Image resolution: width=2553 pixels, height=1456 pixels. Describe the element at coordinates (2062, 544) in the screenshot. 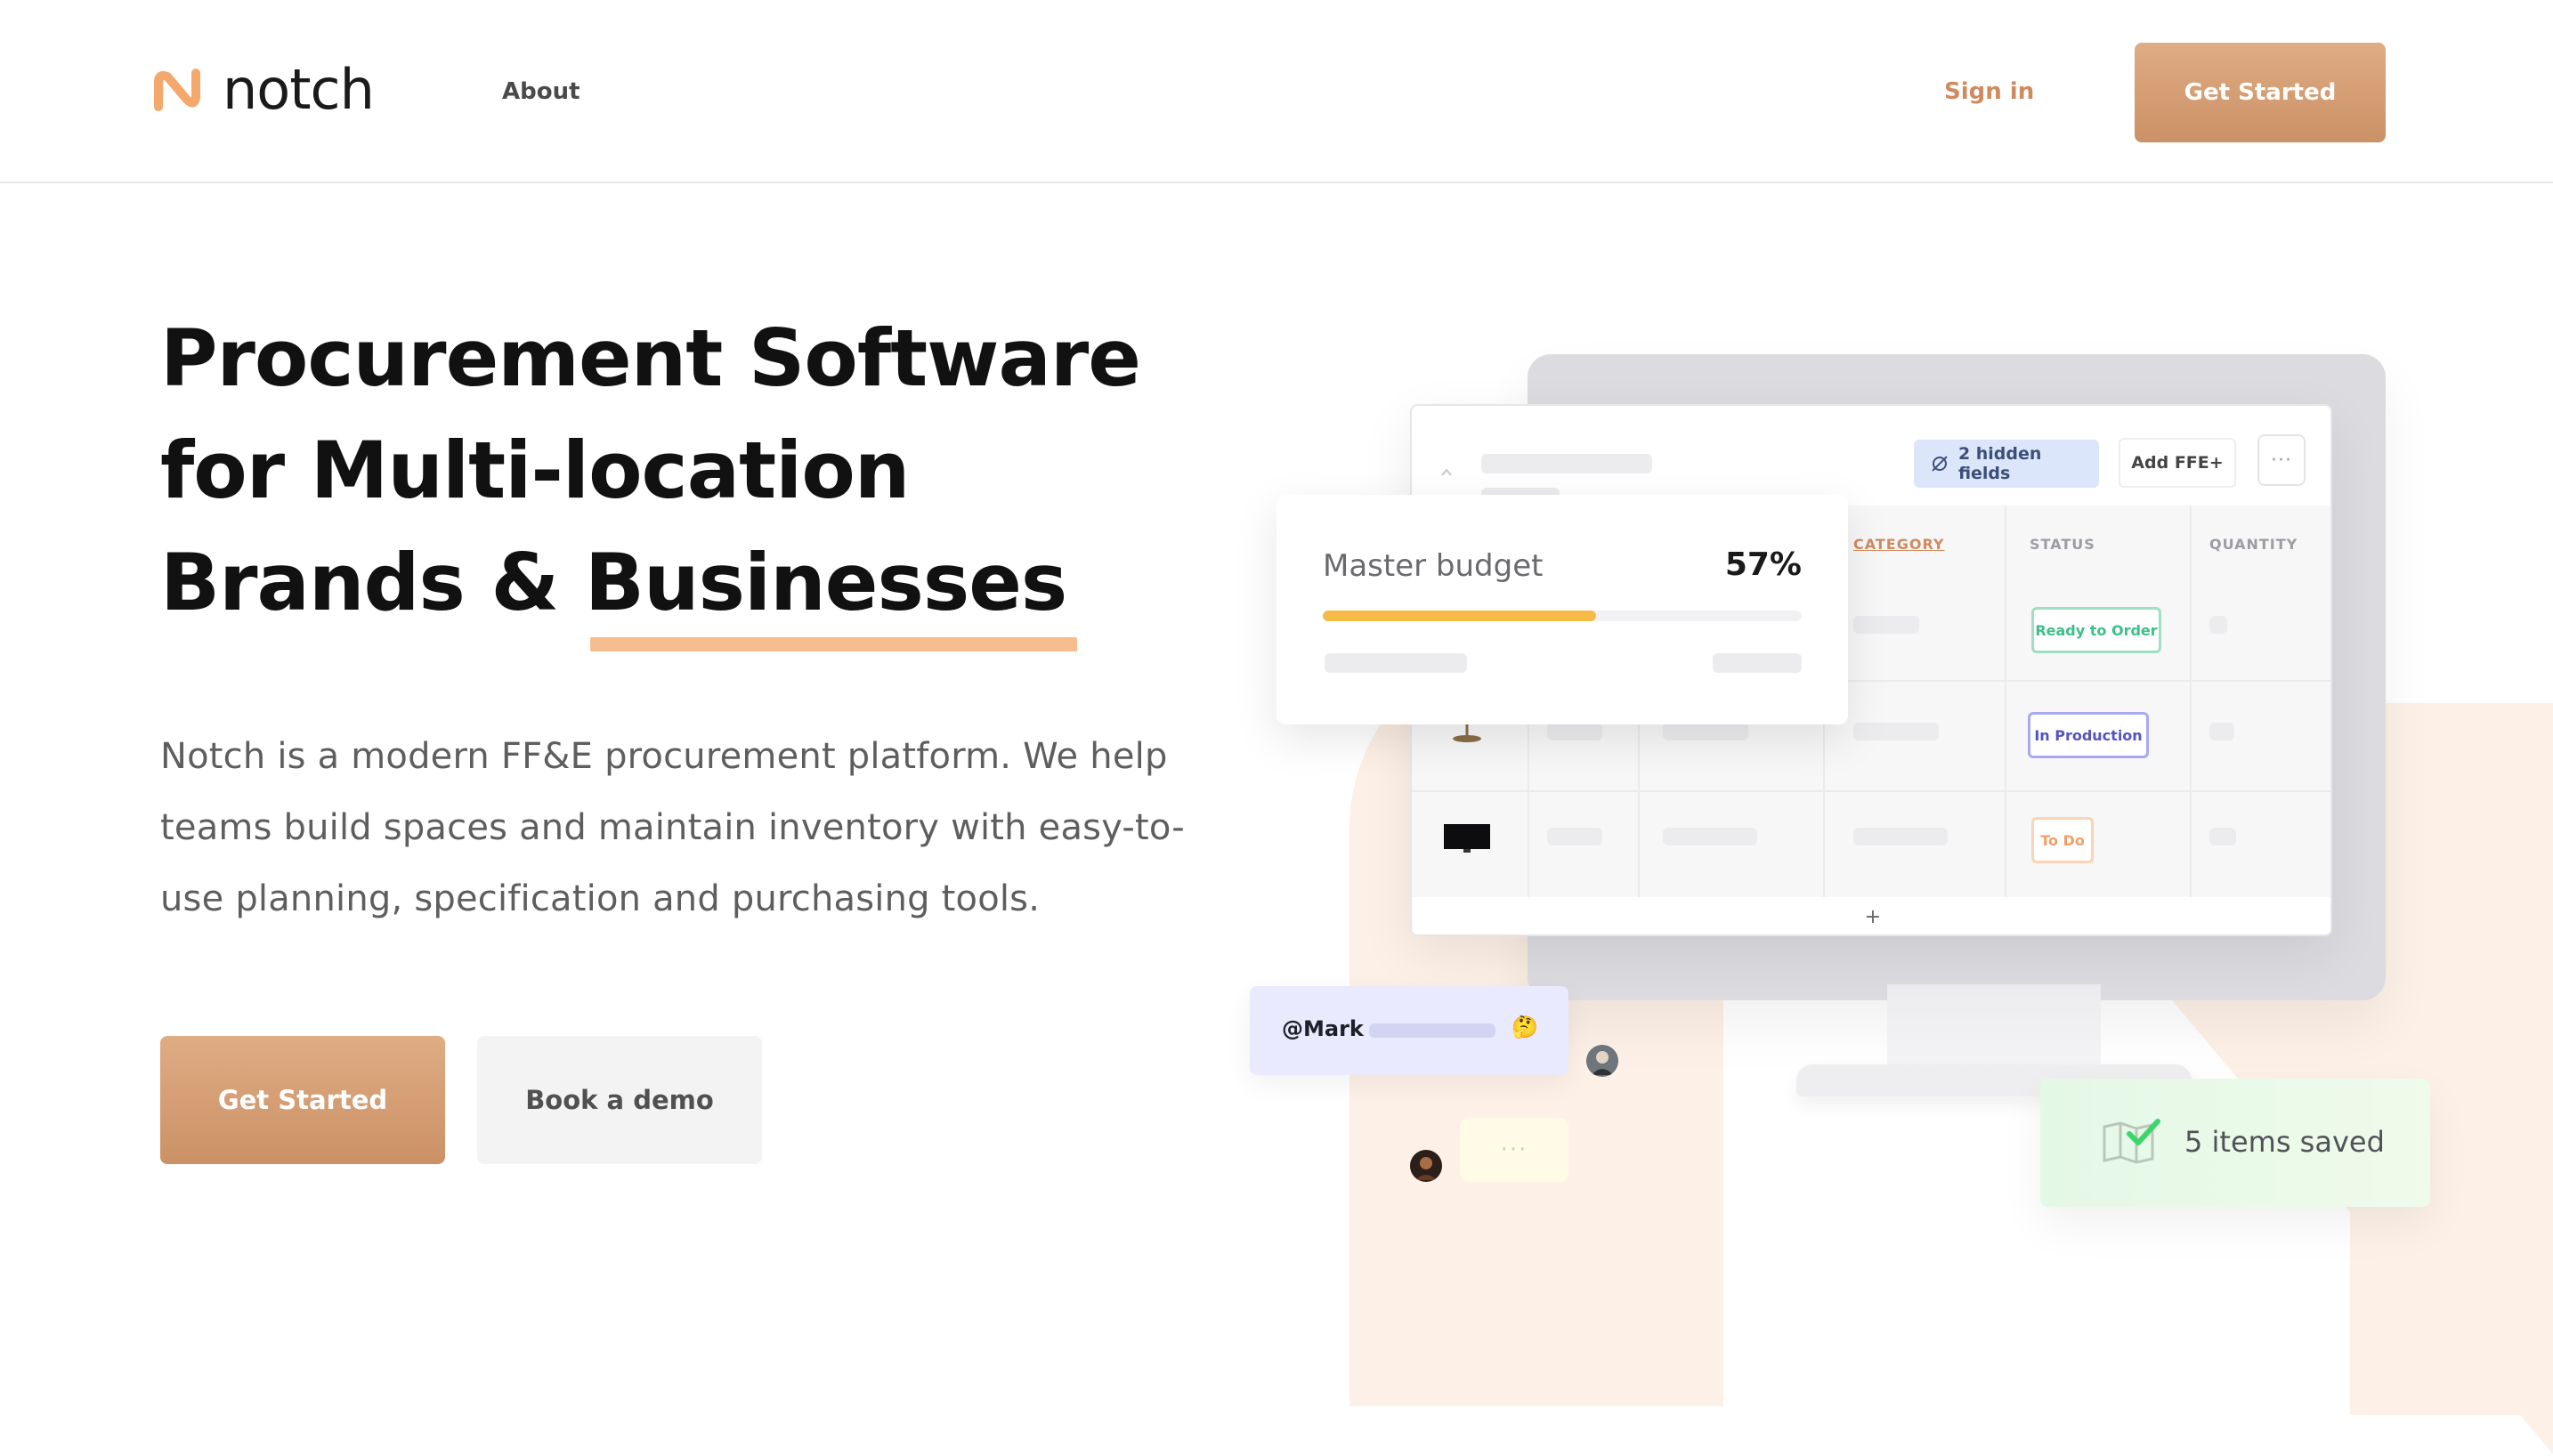

I see `column-header-status: STATUS` at that location.